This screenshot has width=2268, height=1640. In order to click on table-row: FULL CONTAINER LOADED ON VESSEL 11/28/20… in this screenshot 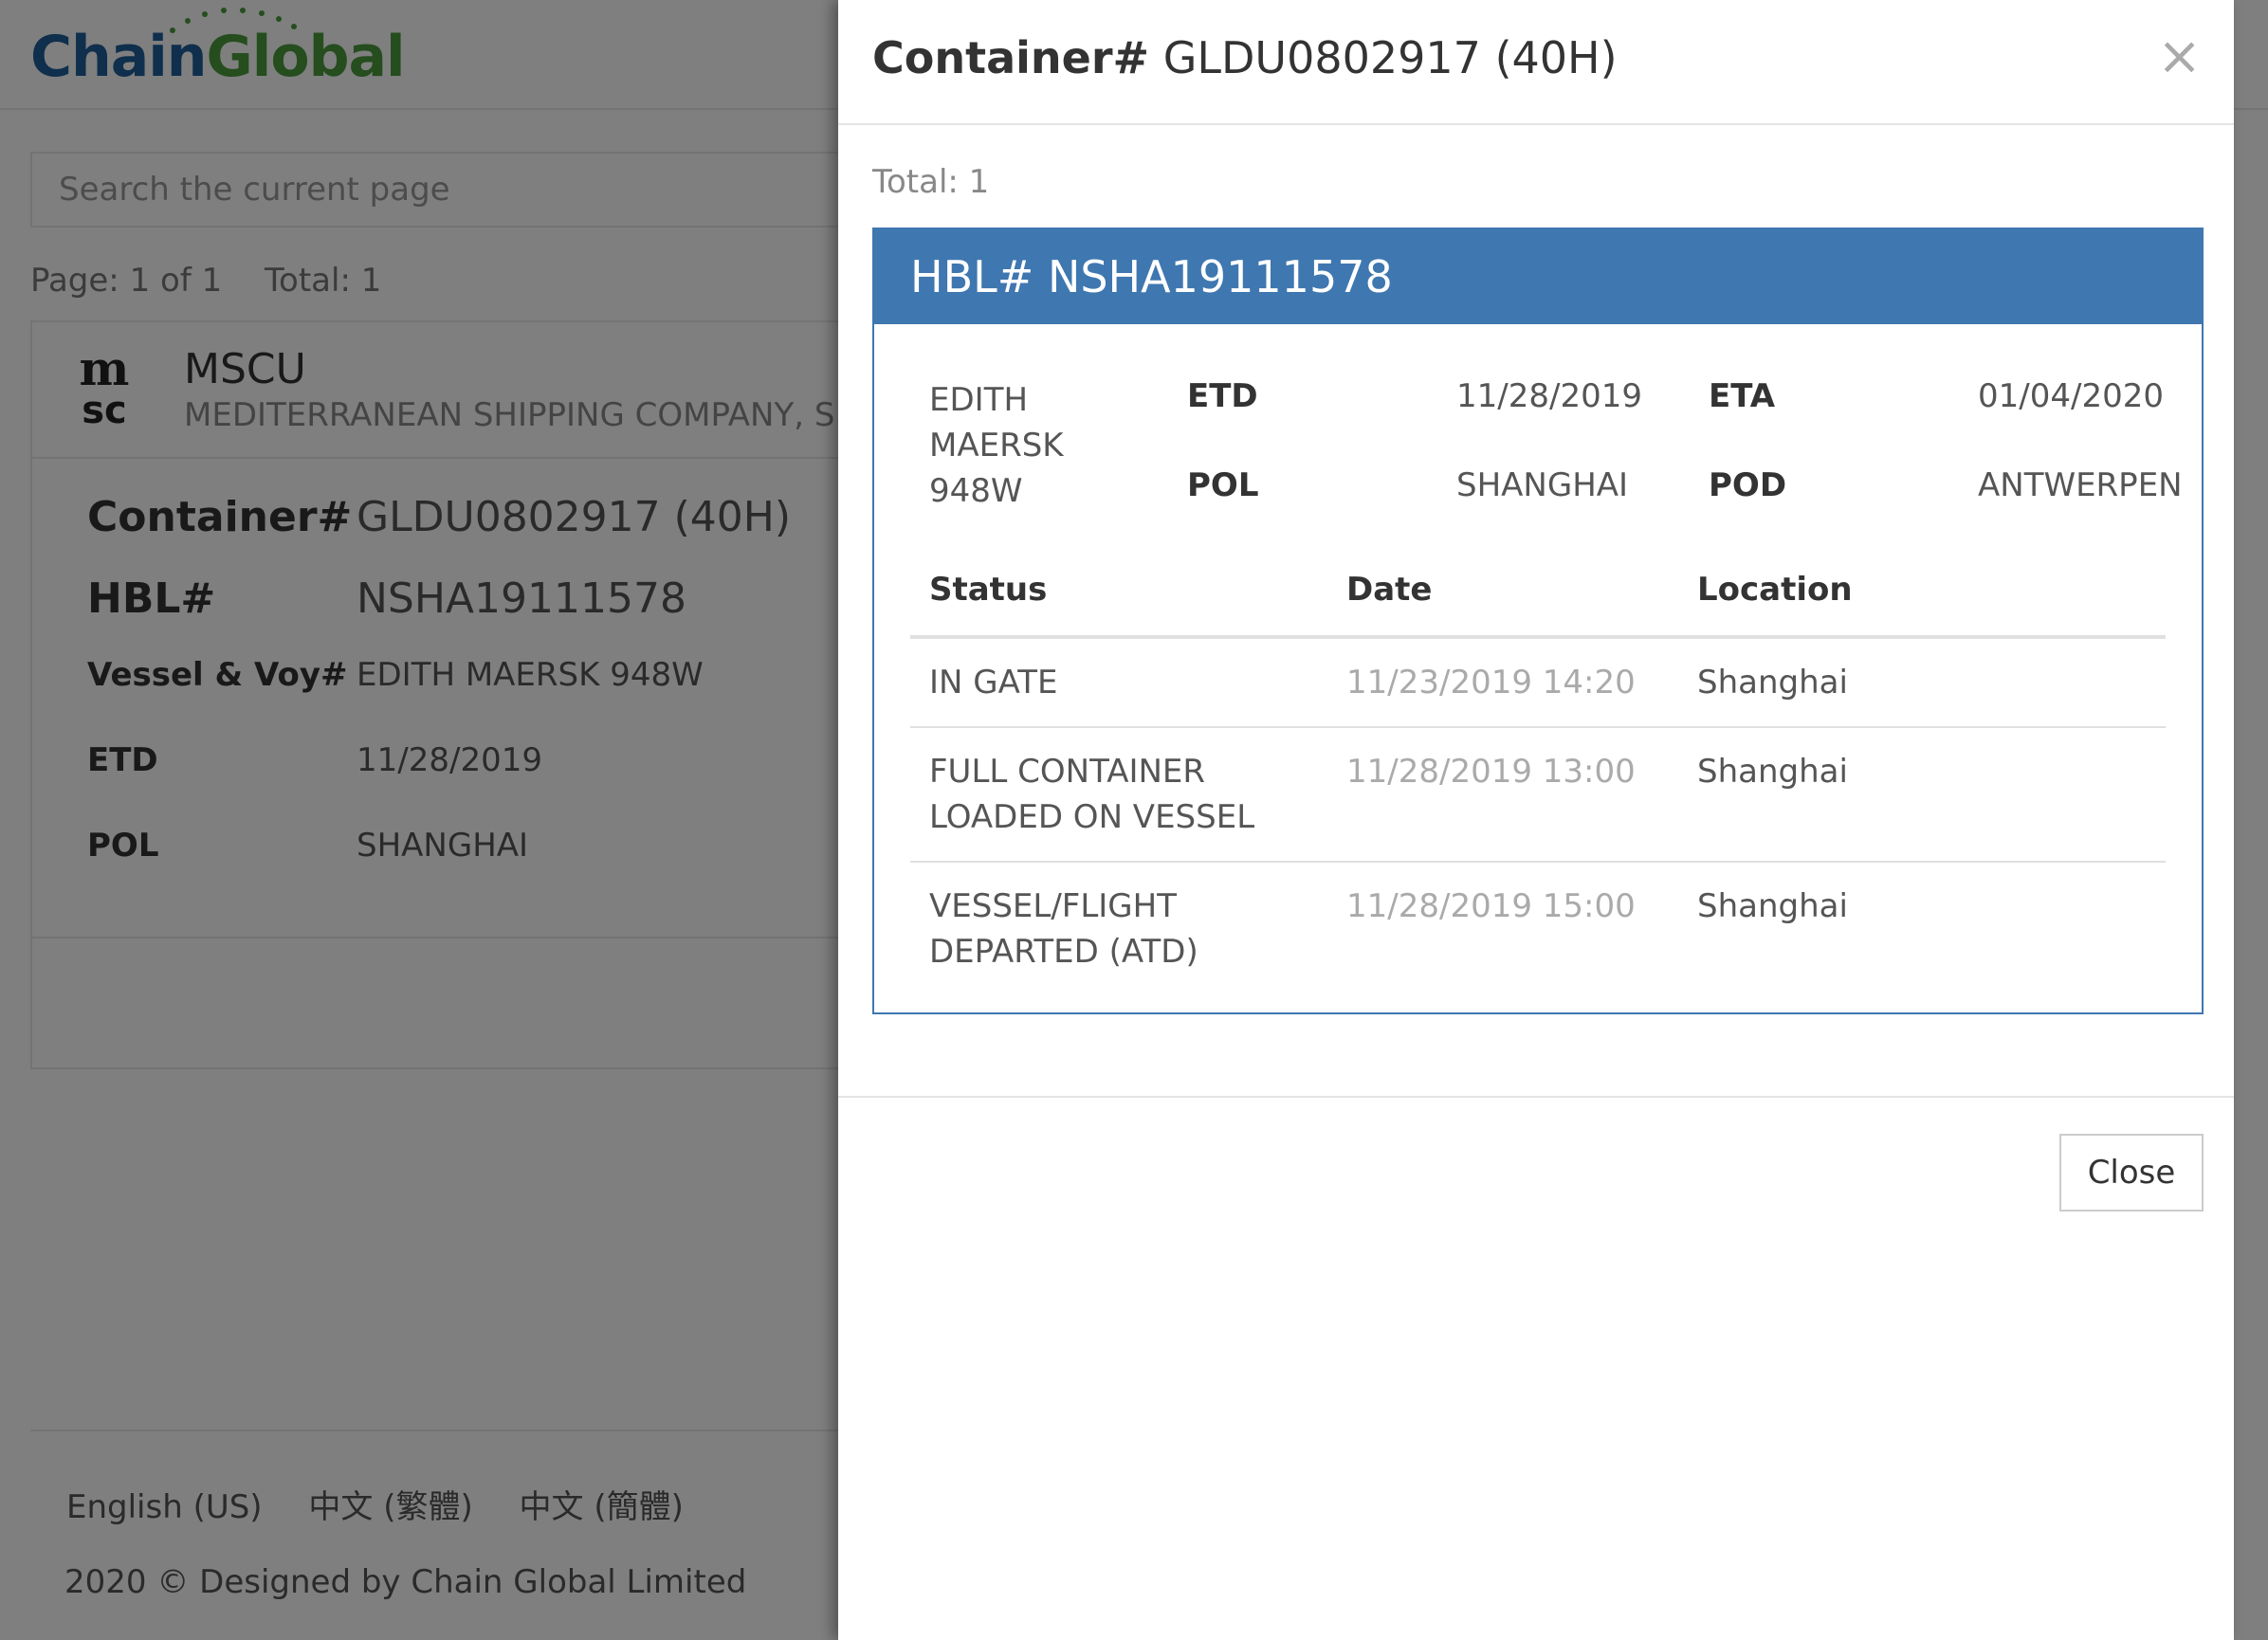, I will do `click(1538, 795)`.